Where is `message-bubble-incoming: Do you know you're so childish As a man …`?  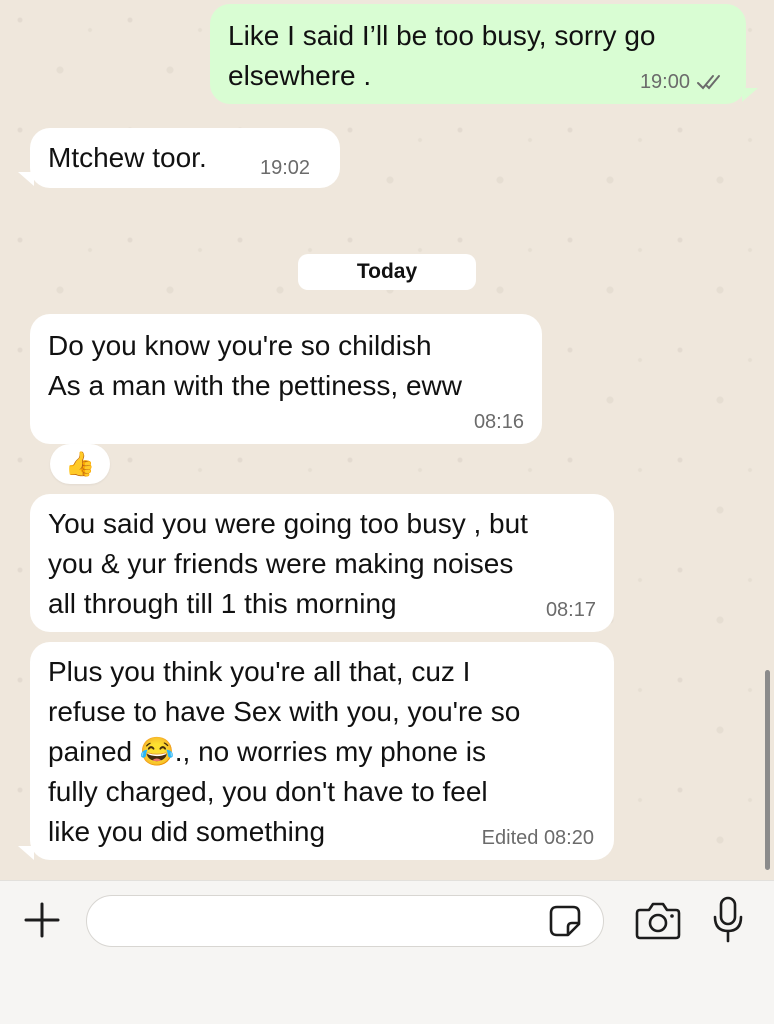
message-bubble-incoming: Do you know you're so childish As a man … is located at coordinates (286, 379).